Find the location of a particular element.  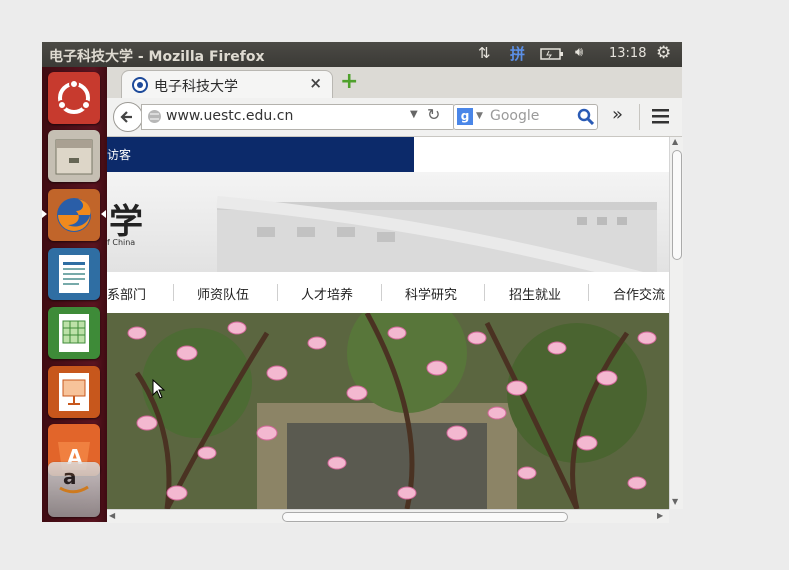

tab-bar: 电子科技大学 × + is located at coordinates (394, 83).